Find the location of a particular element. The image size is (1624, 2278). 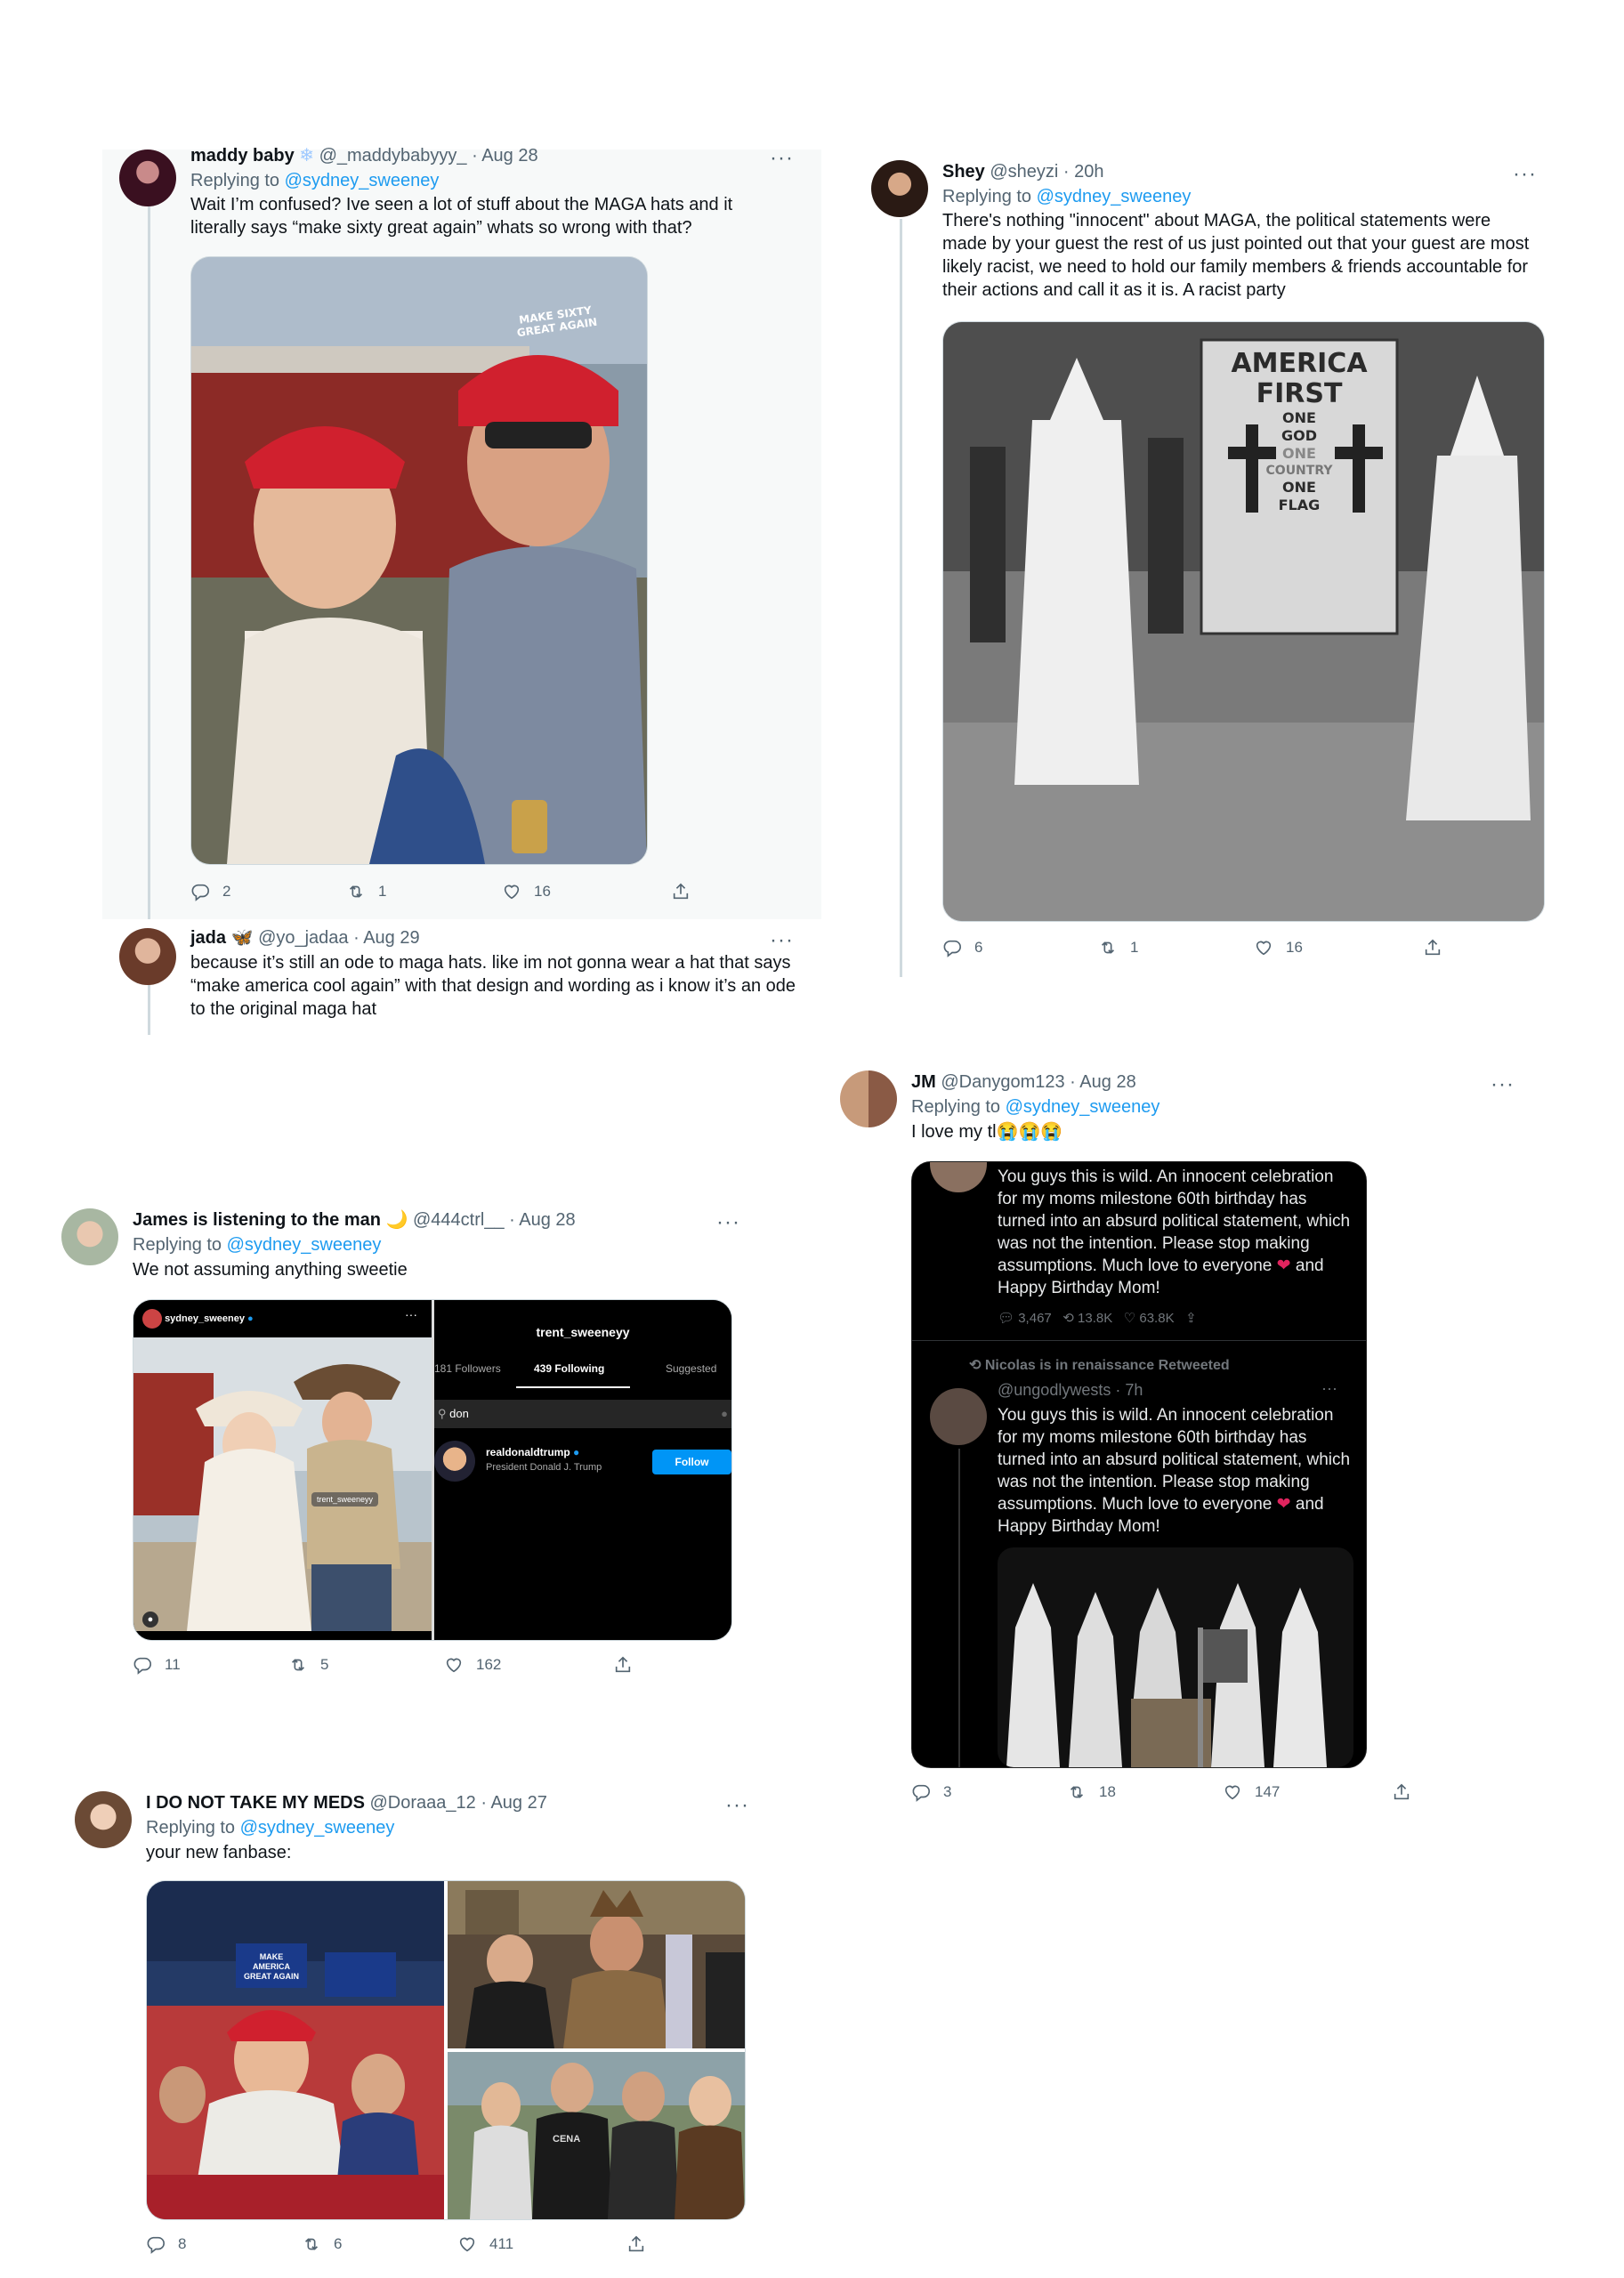

reply-button: 2 is located at coordinates (210, 892).